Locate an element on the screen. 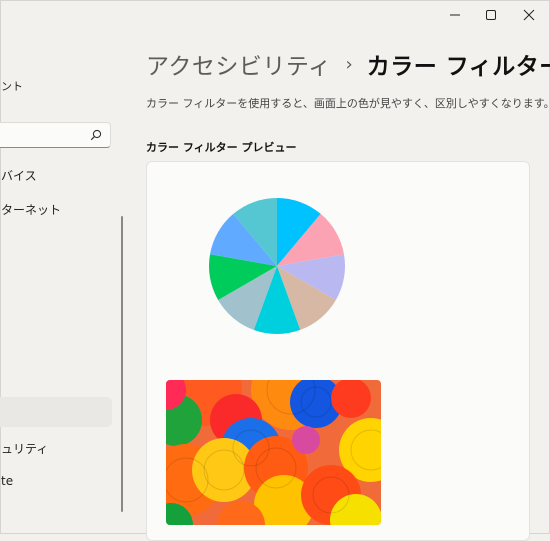 This screenshot has height=541, width=550. breadcrumb: アクセシビリティ › カラー フィルター is located at coordinates (348, 64).